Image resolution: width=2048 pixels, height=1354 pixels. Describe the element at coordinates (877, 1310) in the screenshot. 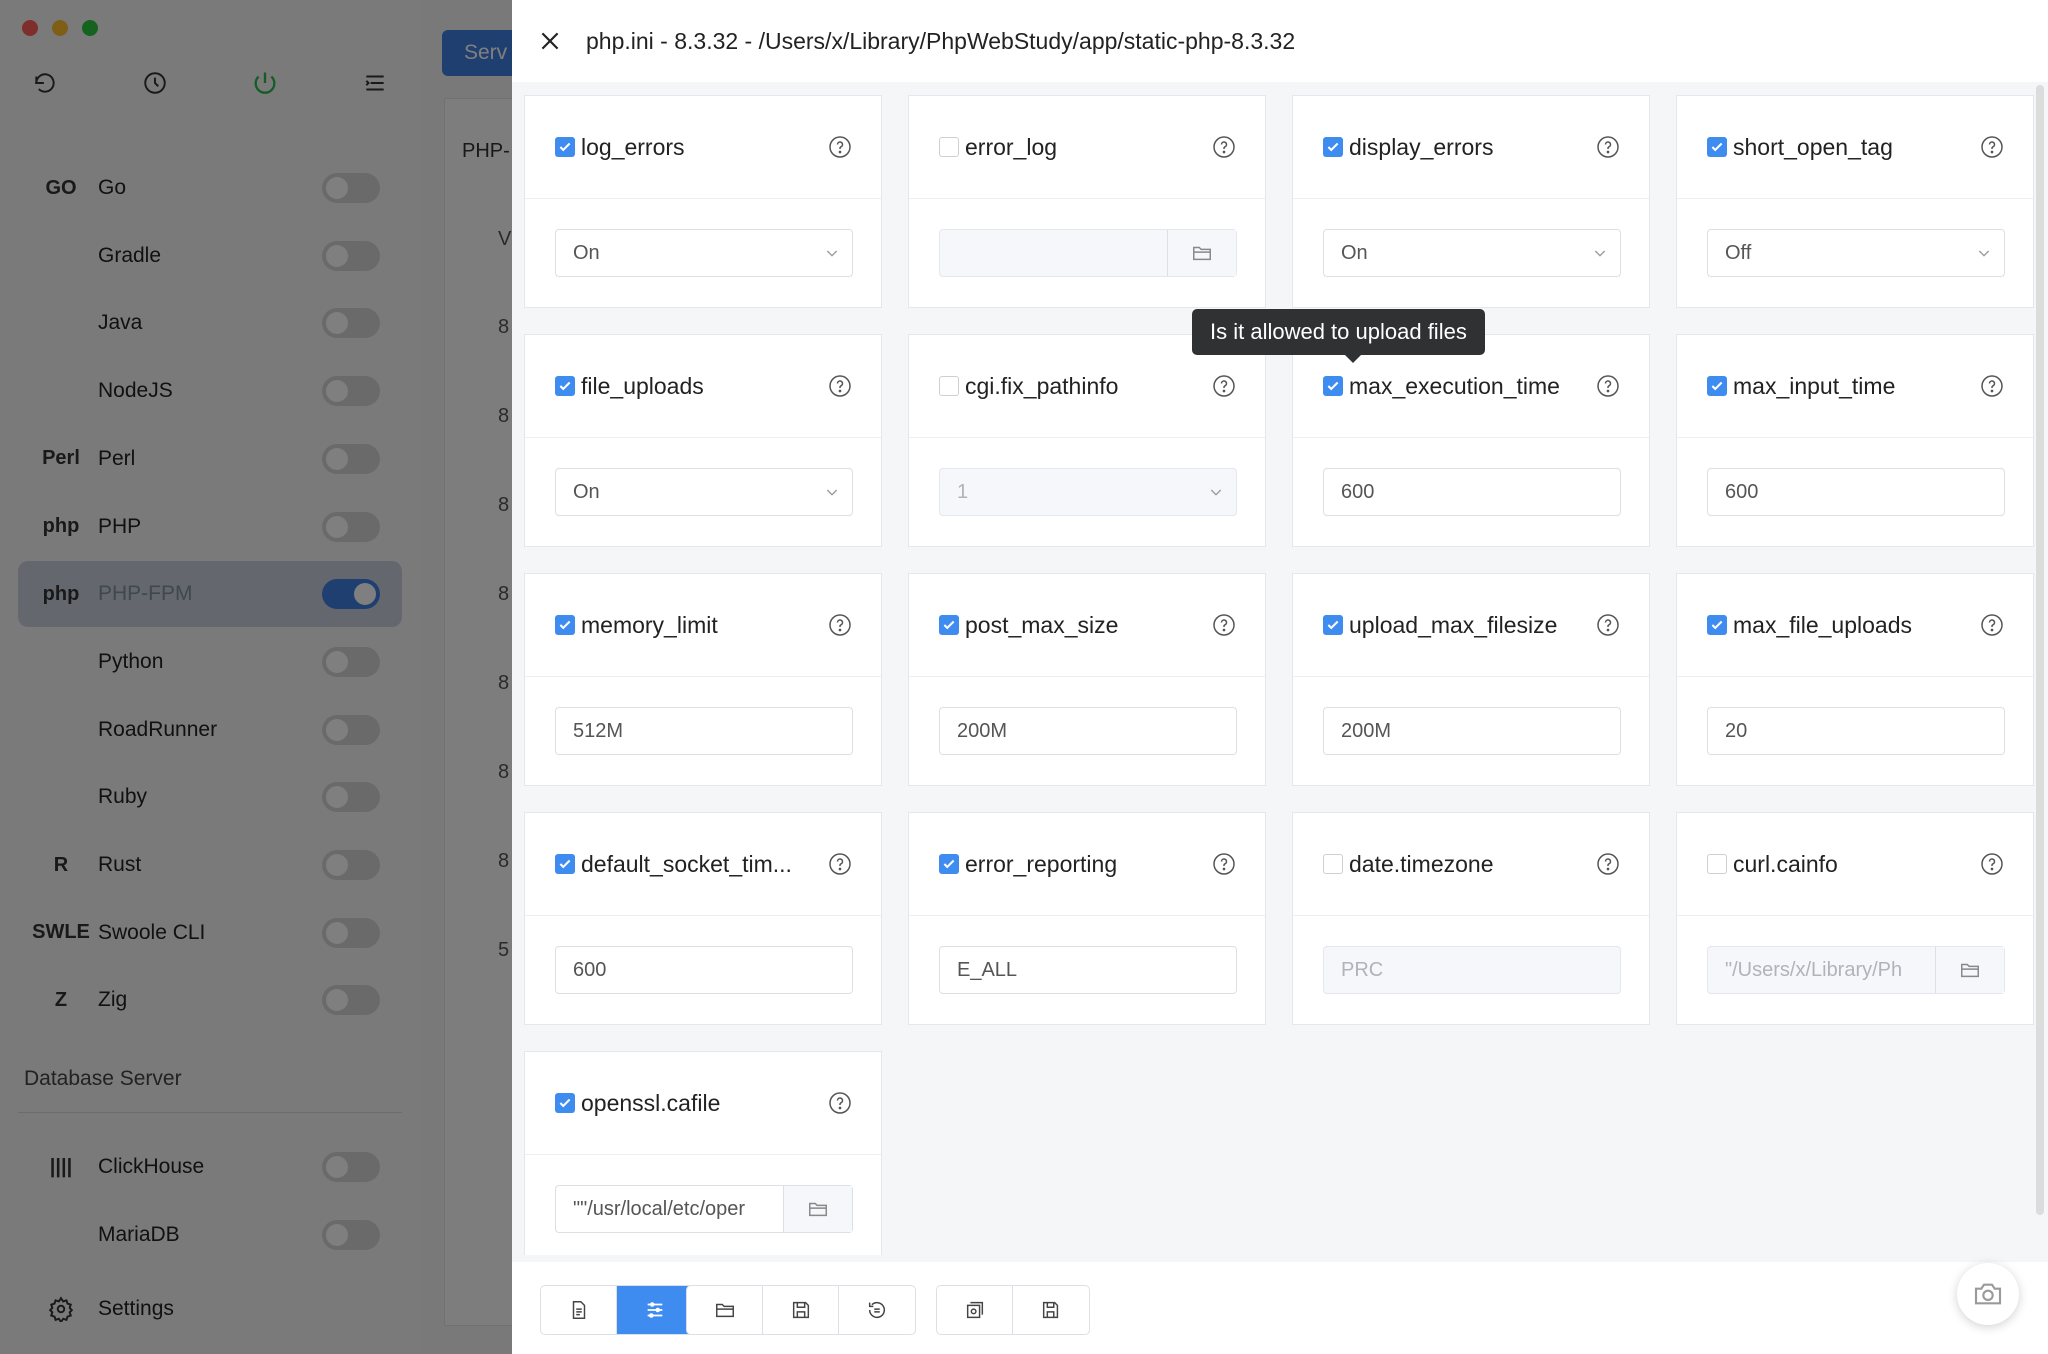

I see `history-button` at that location.